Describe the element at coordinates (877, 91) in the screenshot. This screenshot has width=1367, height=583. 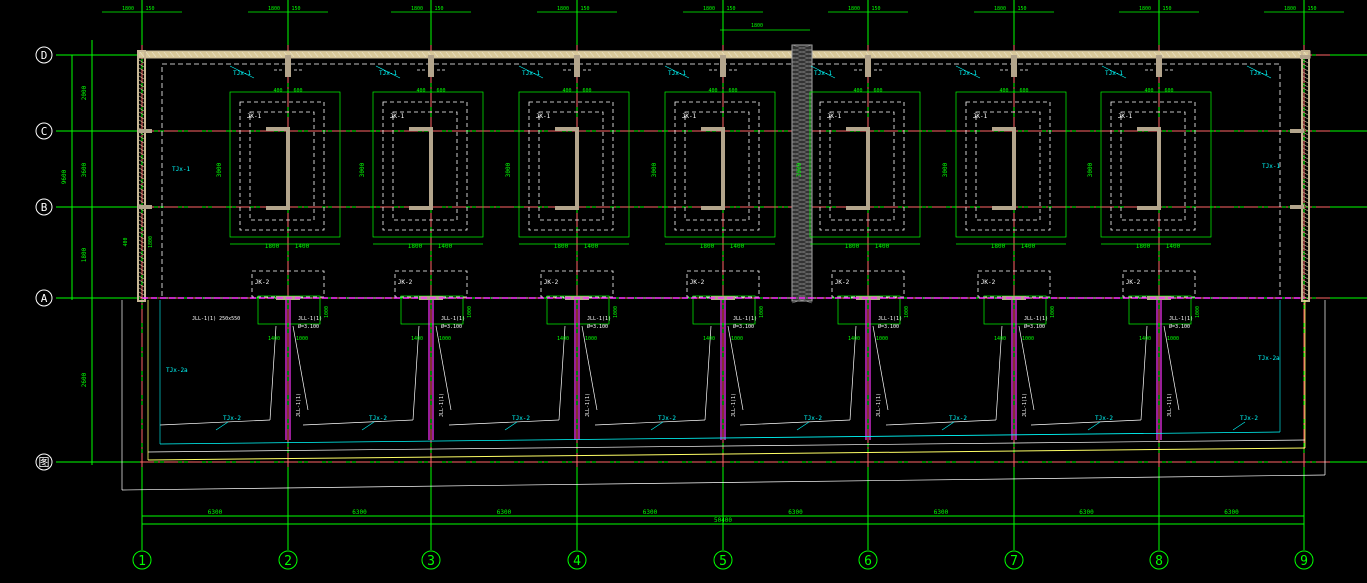
I see `top-short-dim-b-6: 600` at that location.